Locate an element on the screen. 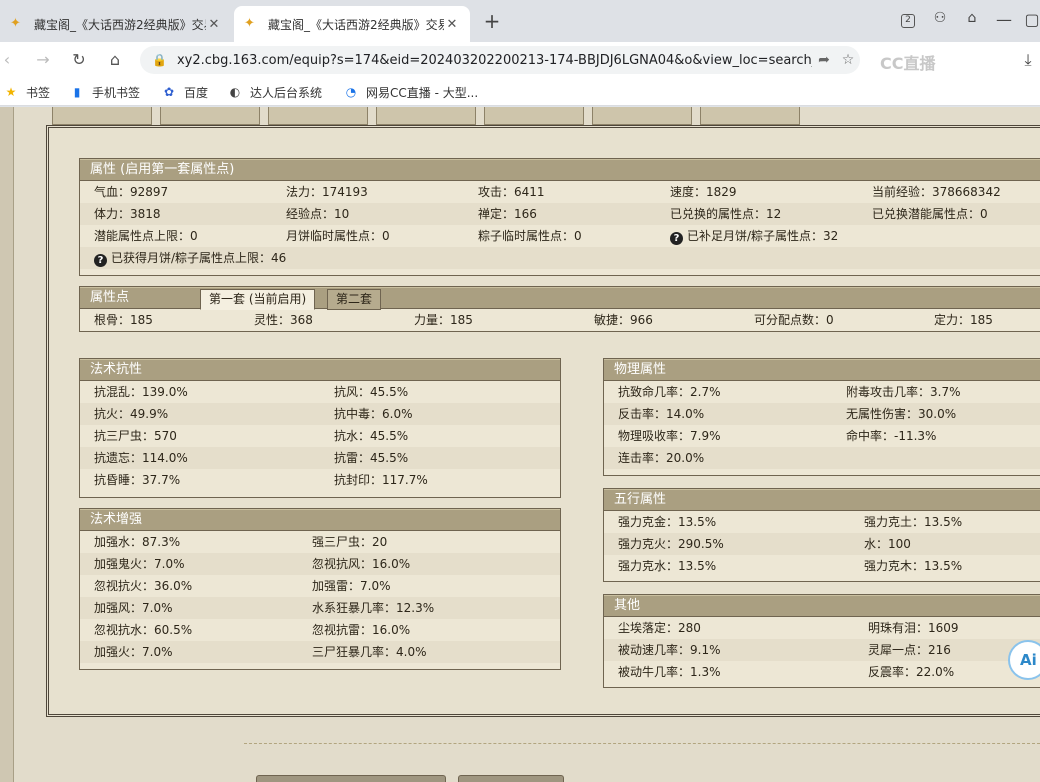 Image resolution: width=1040 pixels, height=782 pixels. reload-icon: ↻ is located at coordinates (79, 60).